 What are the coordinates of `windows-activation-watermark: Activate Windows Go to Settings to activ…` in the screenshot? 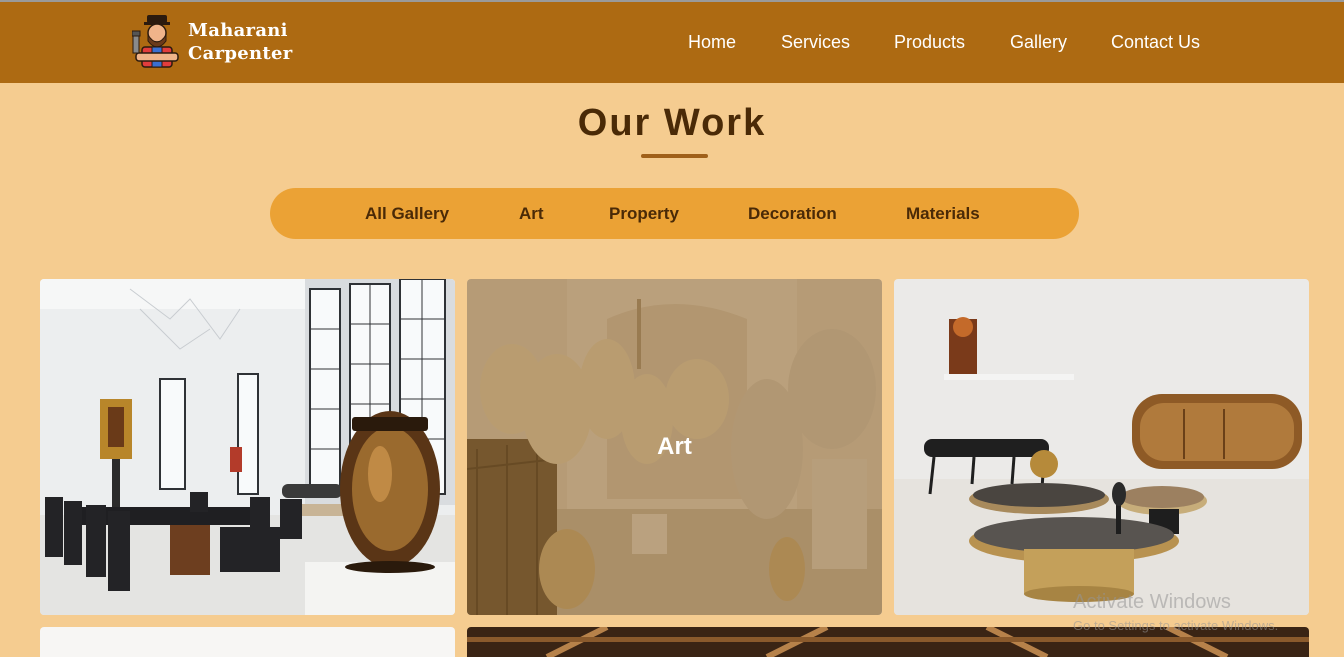 It's located at (1175, 612).